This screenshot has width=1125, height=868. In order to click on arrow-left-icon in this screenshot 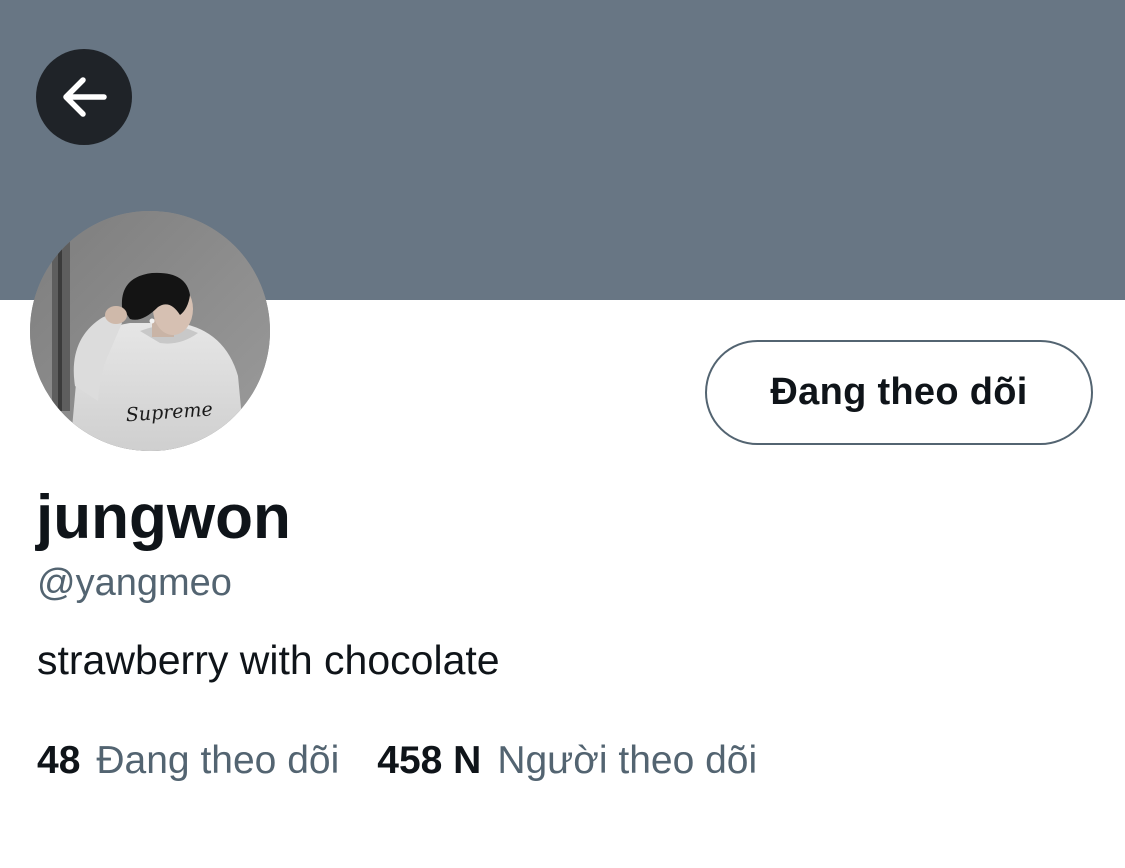, I will do `click(85, 97)`.